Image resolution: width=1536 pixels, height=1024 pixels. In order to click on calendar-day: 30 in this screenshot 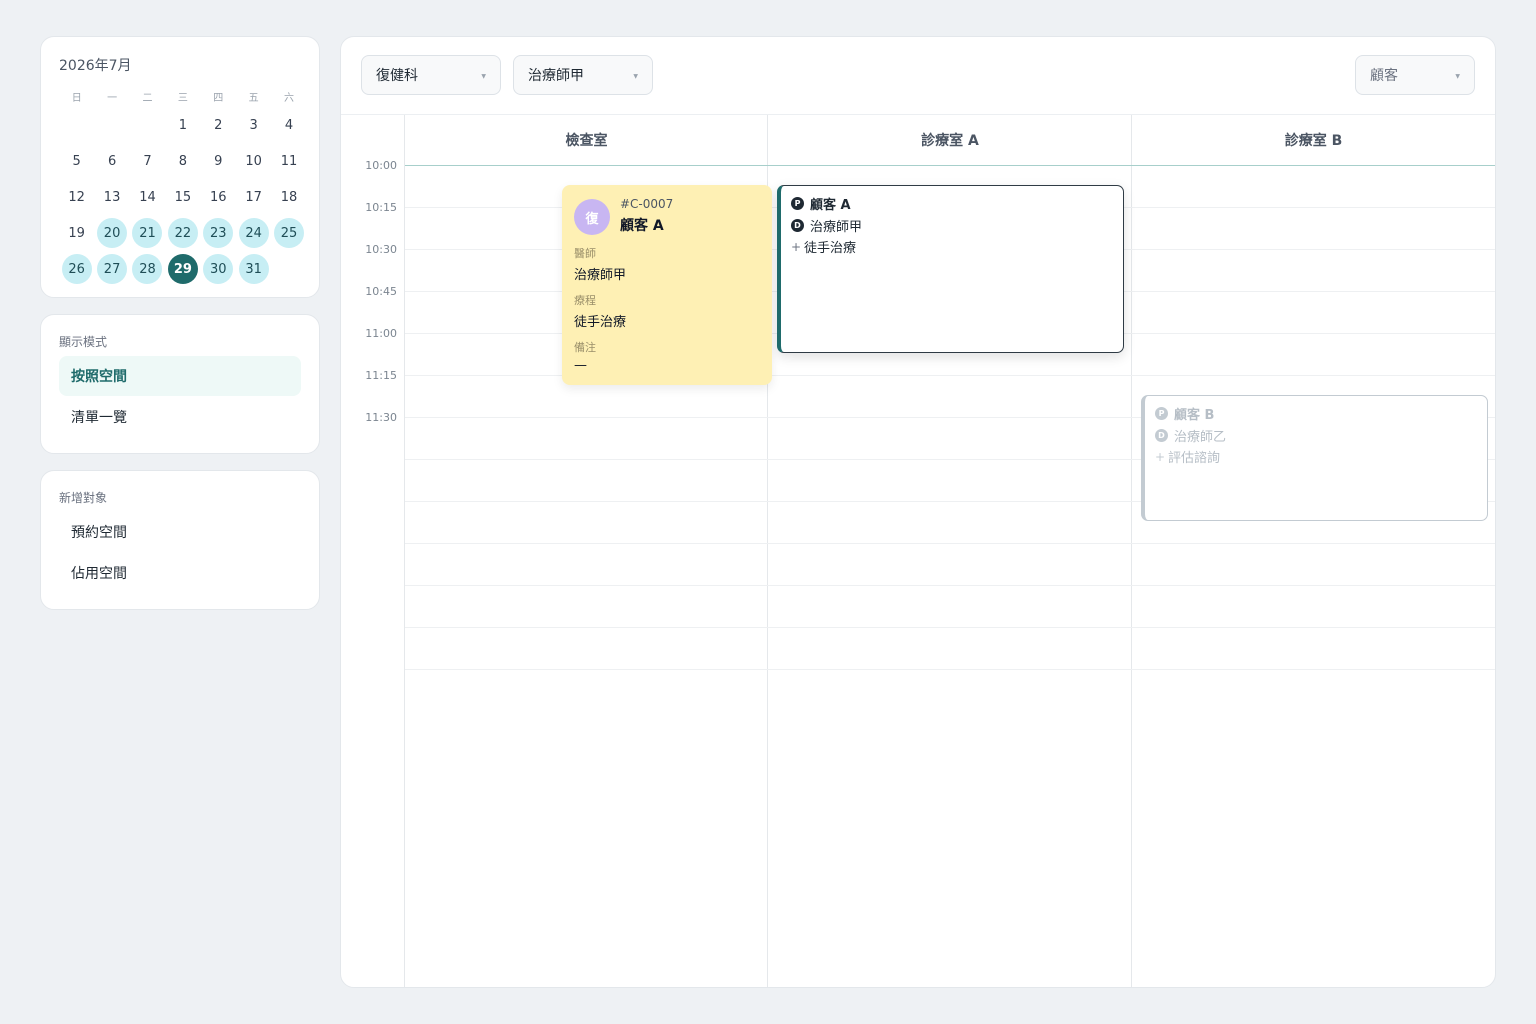, I will do `click(218, 269)`.